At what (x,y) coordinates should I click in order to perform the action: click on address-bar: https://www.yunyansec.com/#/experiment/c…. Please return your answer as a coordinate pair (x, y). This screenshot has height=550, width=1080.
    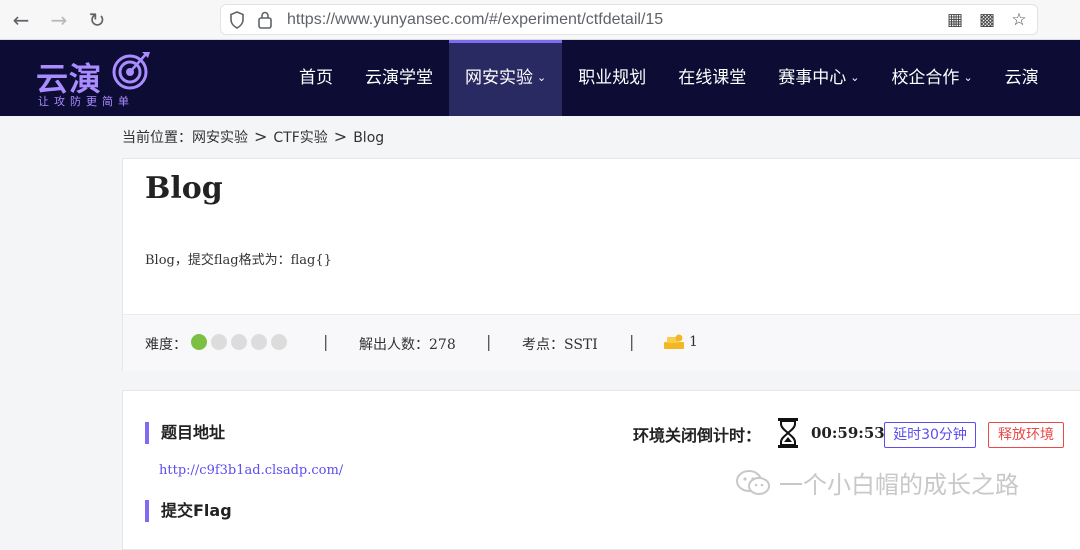
    Looking at the image, I should click on (629, 19).